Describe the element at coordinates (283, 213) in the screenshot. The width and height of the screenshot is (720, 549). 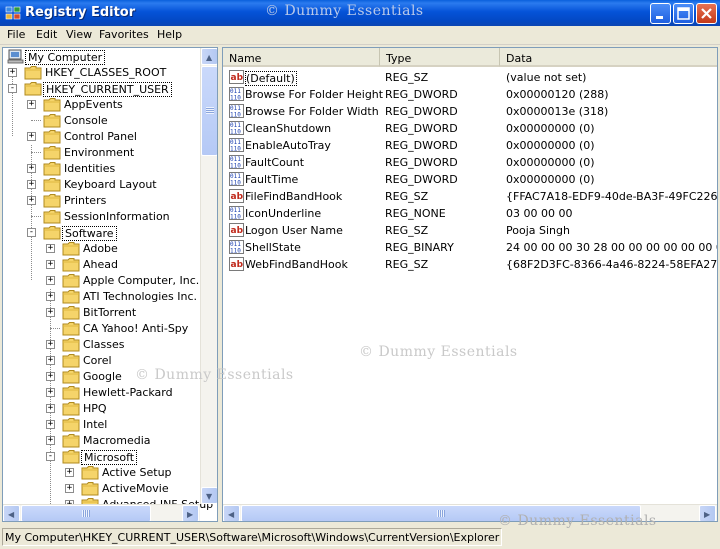
I see `value-name: IconUnderline` at that location.